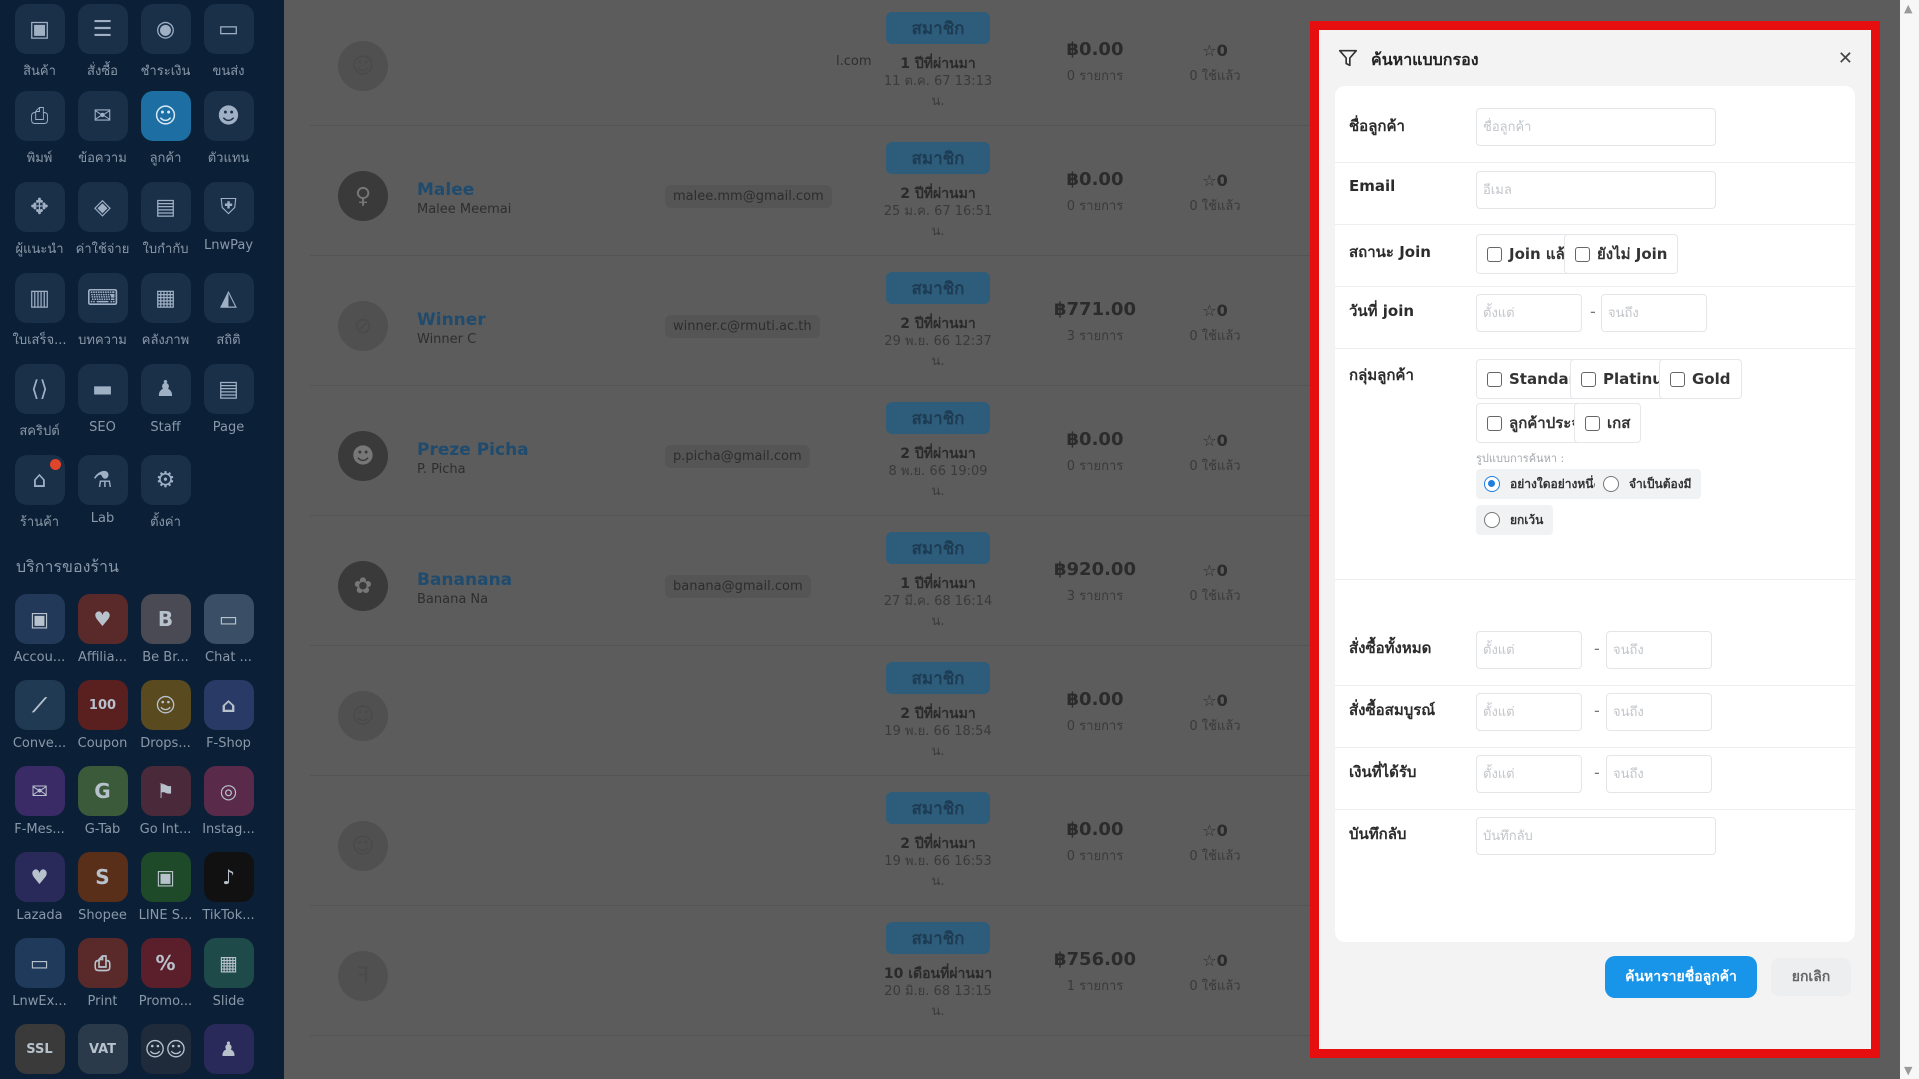 This screenshot has height=1079, width=1919. Describe the element at coordinates (473, 450) in the screenshot. I see `customer-name: Preze Picha` at that location.